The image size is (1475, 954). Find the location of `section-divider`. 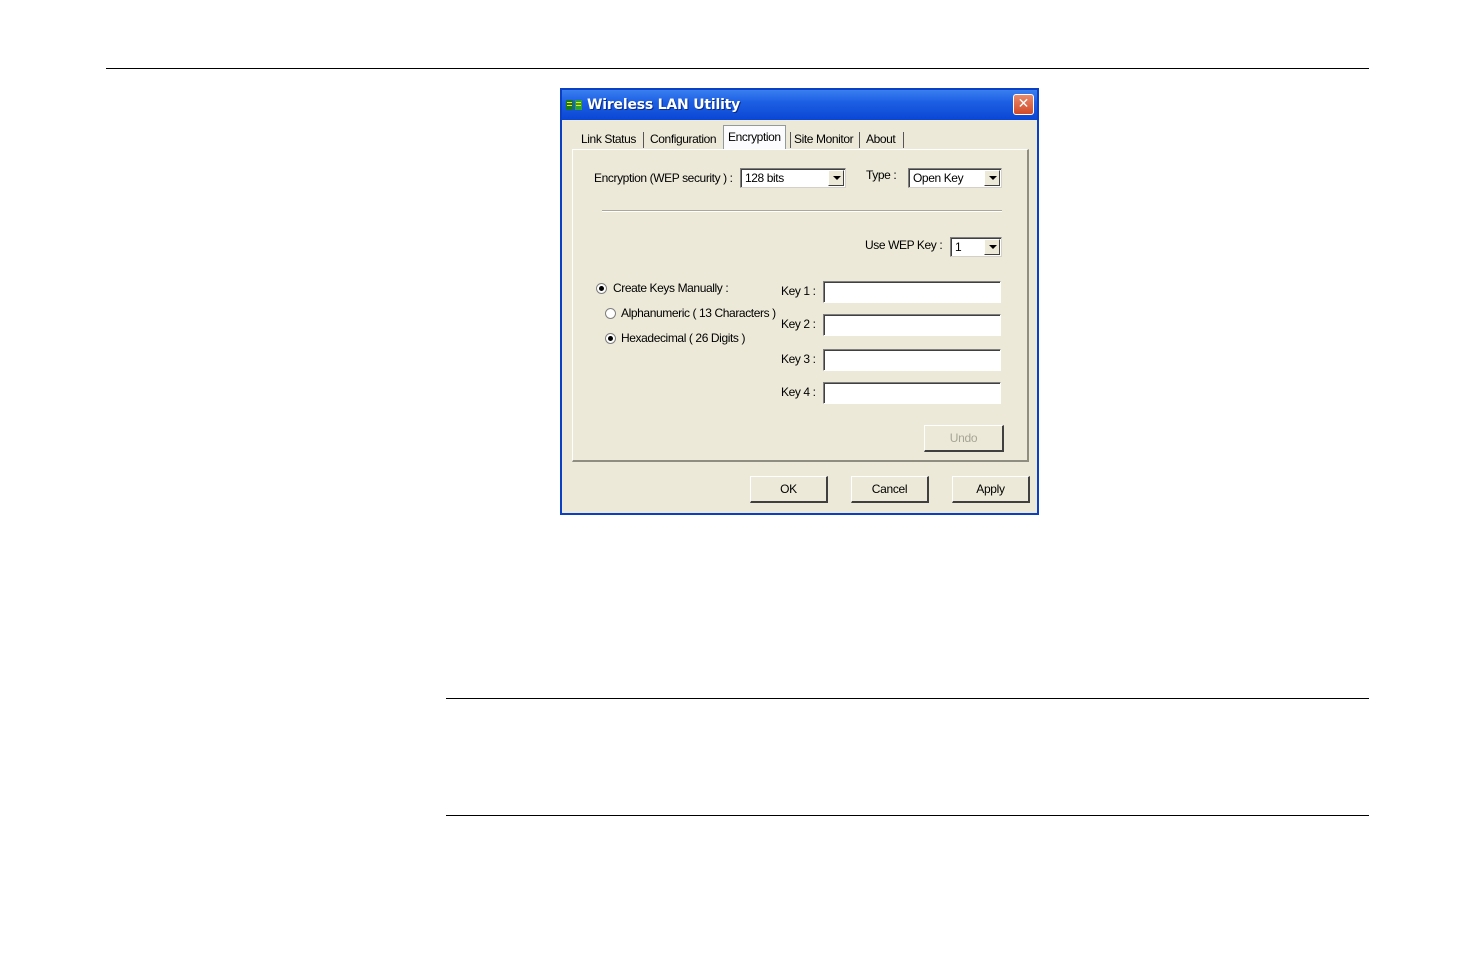

section-divider is located at coordinates (802, 211).